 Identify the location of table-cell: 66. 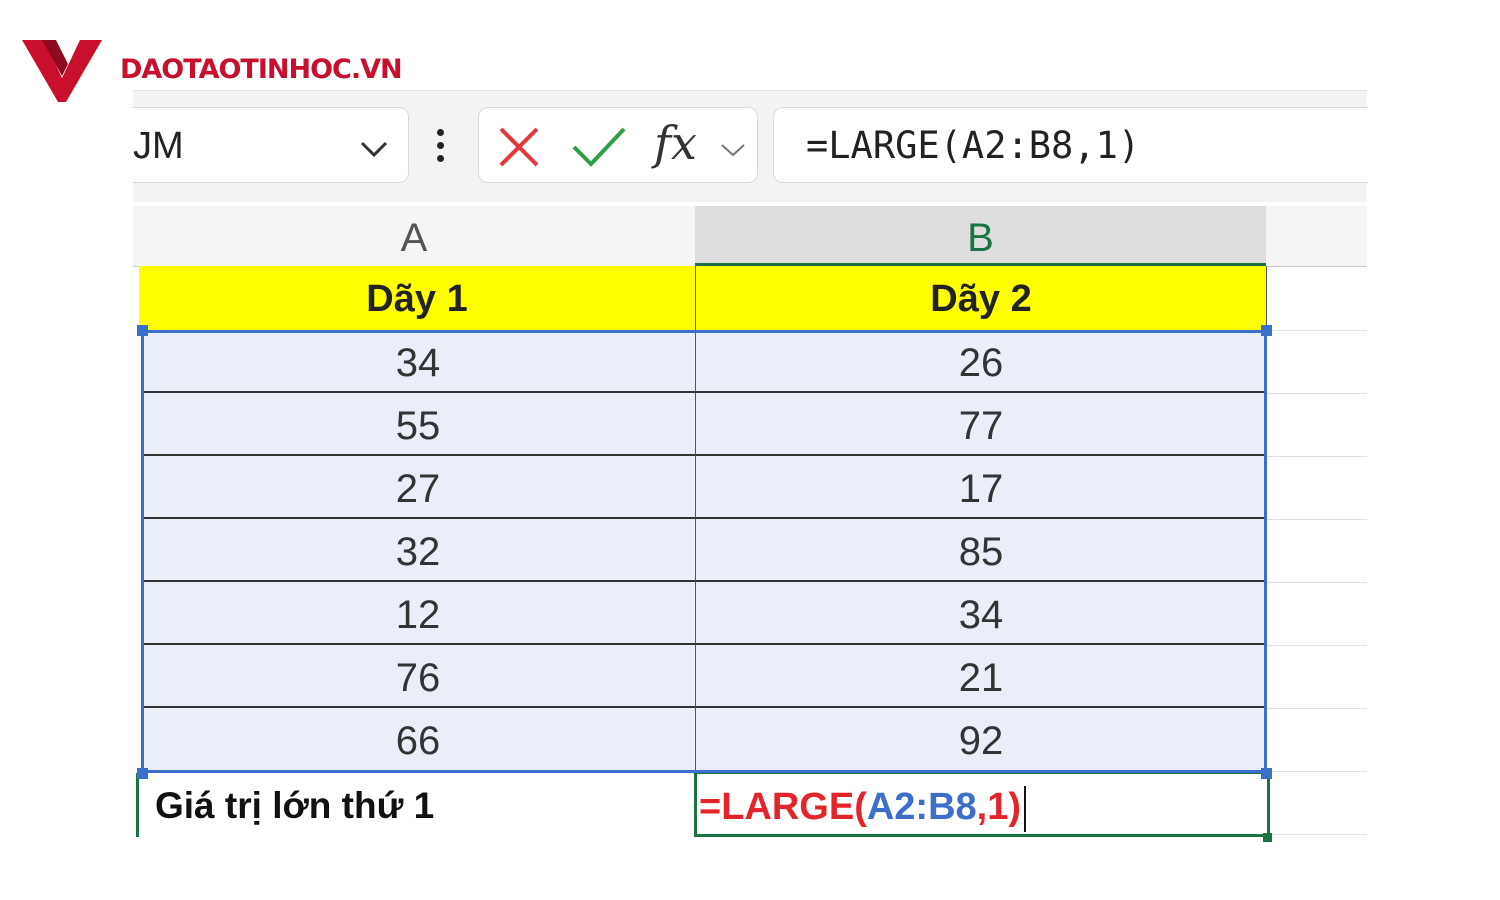
(418, 739).